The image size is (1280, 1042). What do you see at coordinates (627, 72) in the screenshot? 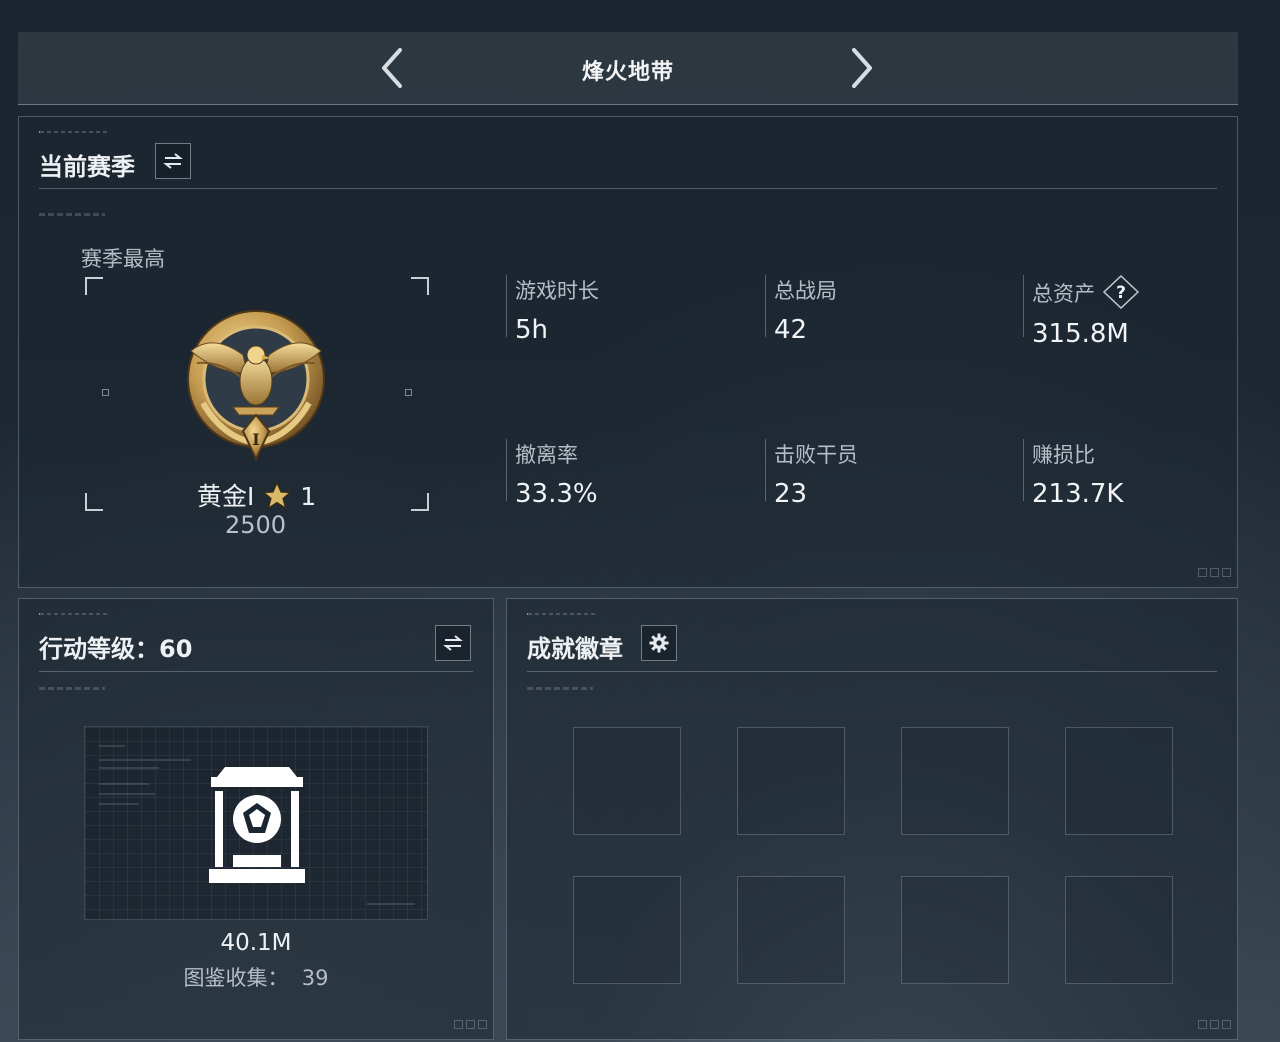
I see `mode-title: 烽火地带` at bounding box center [627, 72].